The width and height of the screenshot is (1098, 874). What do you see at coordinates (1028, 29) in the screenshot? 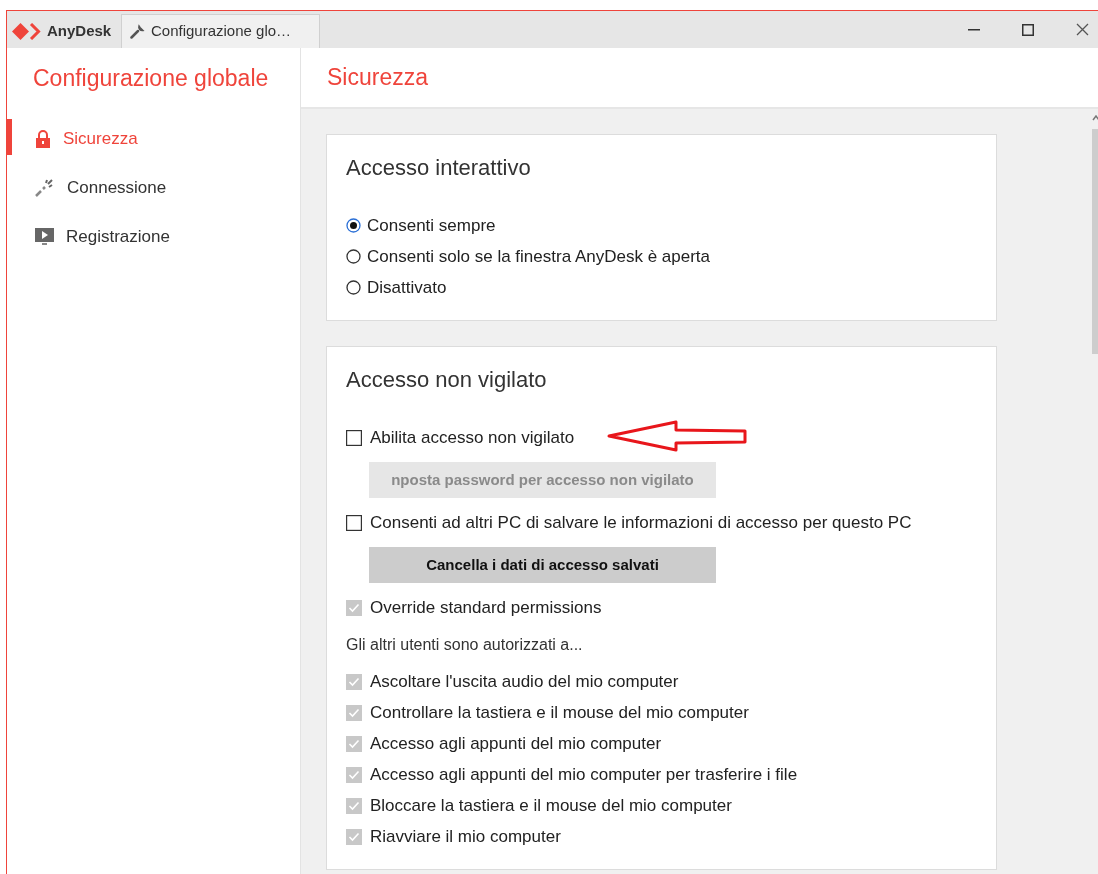
I see `maximize-icon` at bounding box center [1028, 29].